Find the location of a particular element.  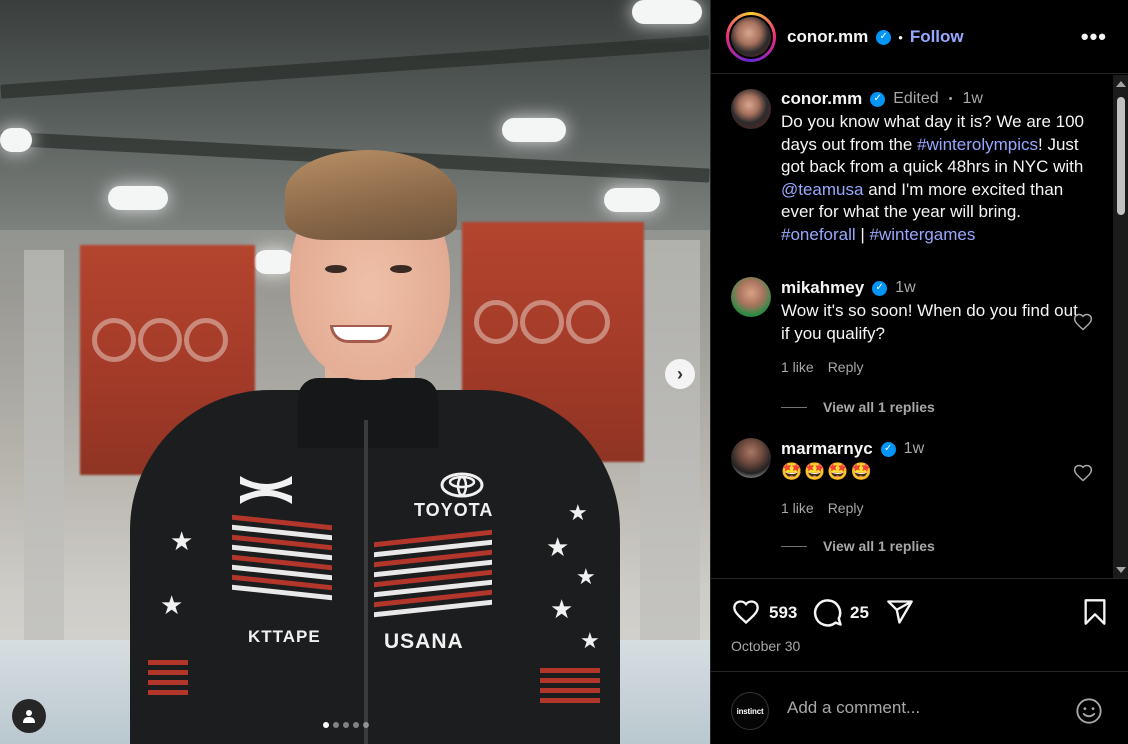

athlete-smile is located at coordinates (361, 334).